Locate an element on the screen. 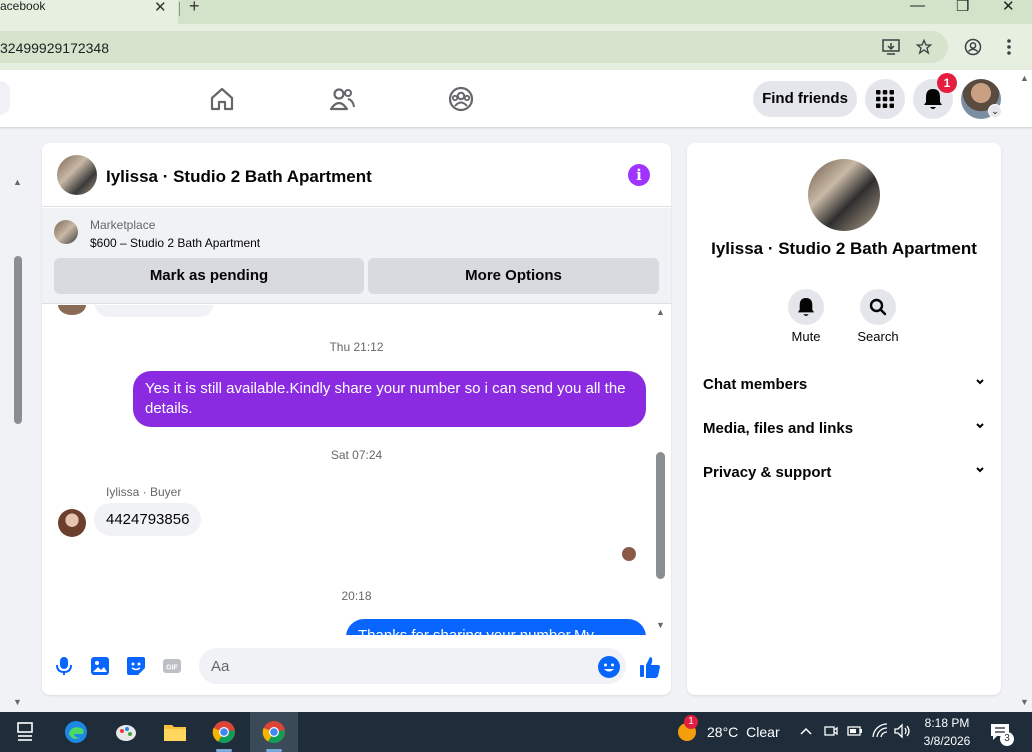 The width and height of the screenshot is (1032, 752). chevron-down-icon: ⌄ is located at coordinates (995, 111).